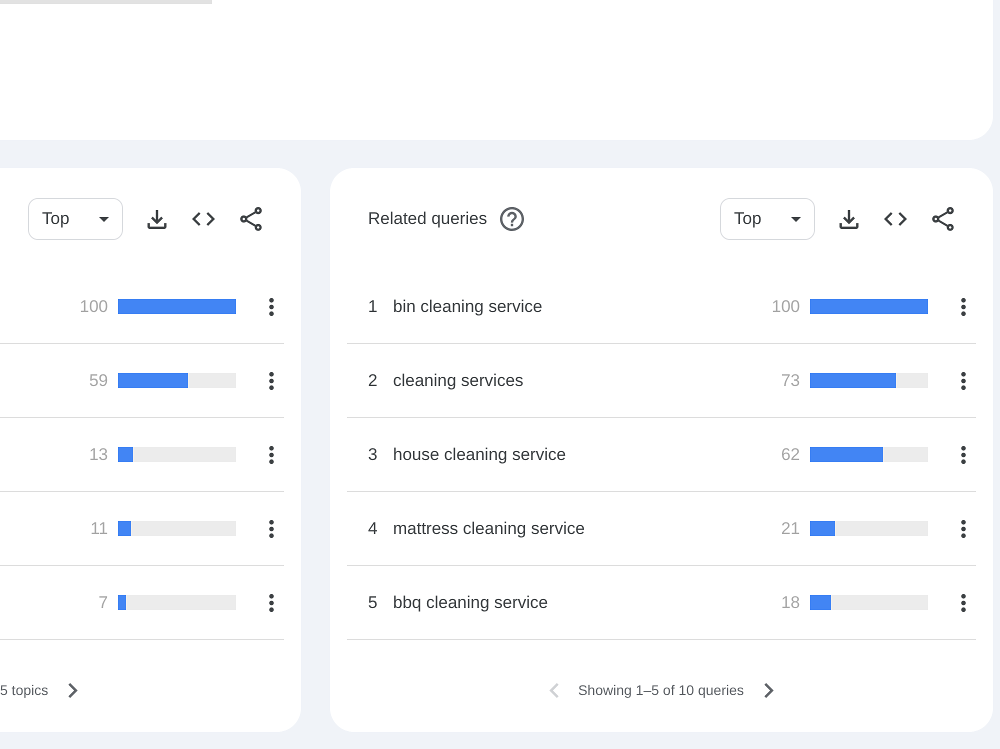 The height and width of the screenshot is (749, 1000). Describe the element at coordinates (489, 528) in the screenshot. I see `query-link: mattress cleaning service` at that location.